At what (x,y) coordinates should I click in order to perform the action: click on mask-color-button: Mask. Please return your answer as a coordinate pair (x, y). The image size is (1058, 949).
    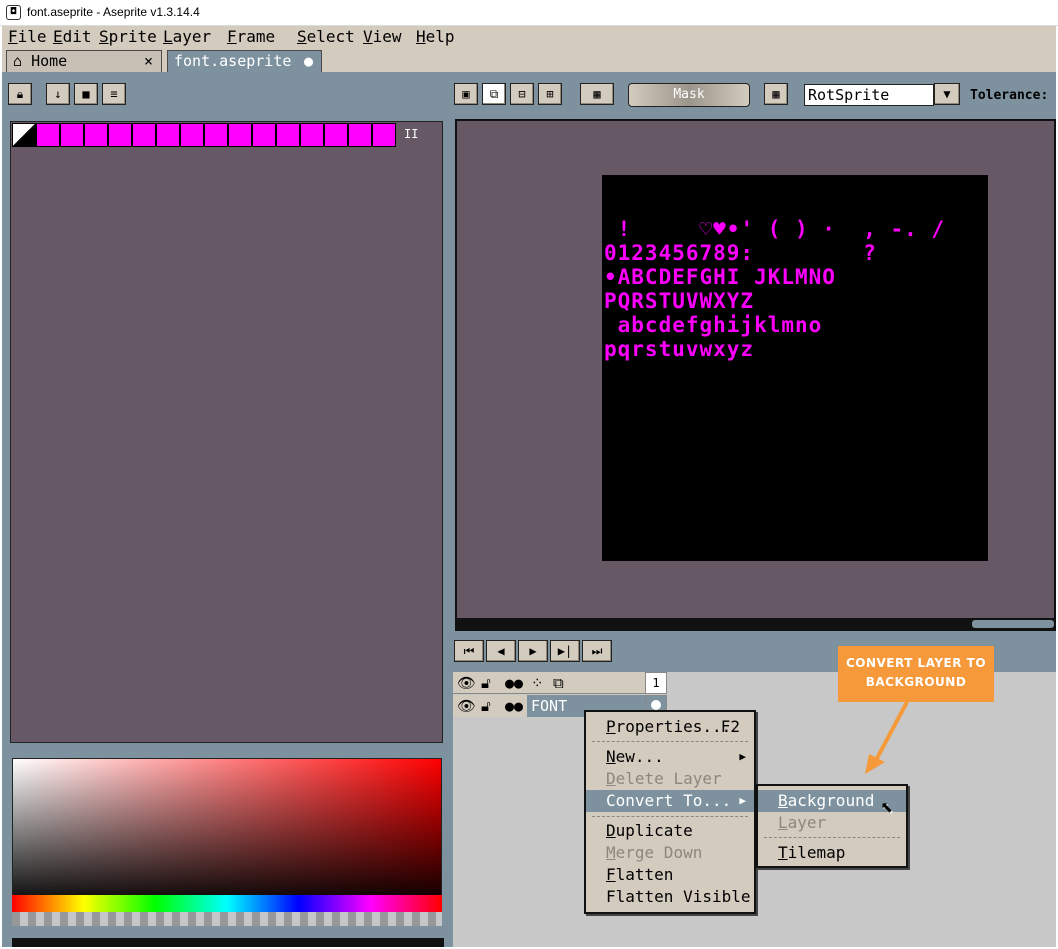
    Looking at the image, I should click on (689, 95).